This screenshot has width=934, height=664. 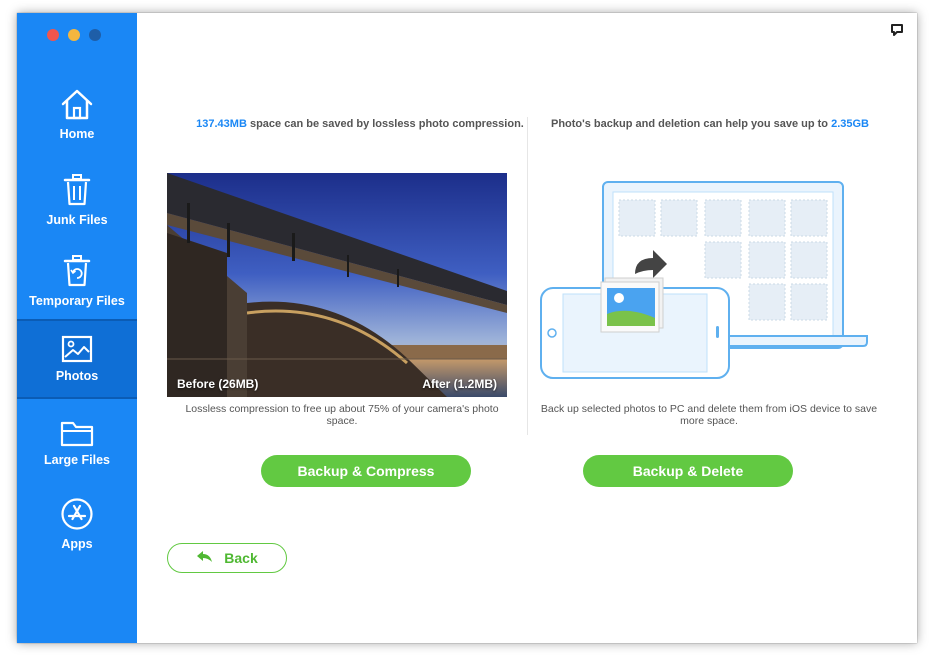 I want to click on sidebar-item-temporary-files: Temporary Files, so click(x=77, y=281).